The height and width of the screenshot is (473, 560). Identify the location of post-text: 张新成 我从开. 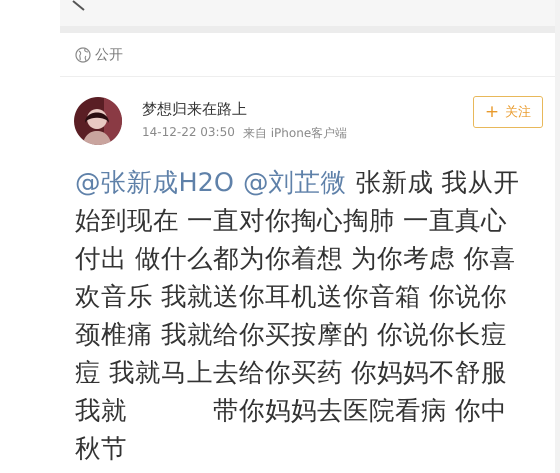
(437, 183).